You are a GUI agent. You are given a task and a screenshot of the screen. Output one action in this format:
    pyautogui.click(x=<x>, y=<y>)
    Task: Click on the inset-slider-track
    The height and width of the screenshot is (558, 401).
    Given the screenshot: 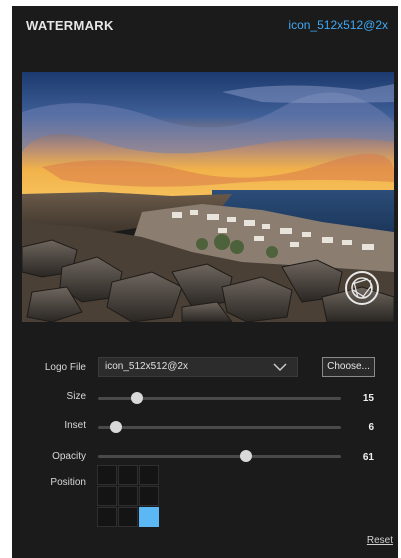 What is the action you would take?
    pyautogui.click(x=219, y=427)
    